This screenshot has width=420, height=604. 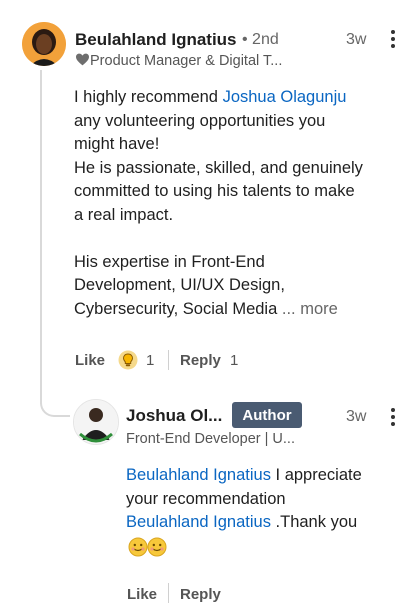 What do you see at coordinates (234, 360) in the screenshot?
I see `reply-count: 1` at bounding box center [234, 360].